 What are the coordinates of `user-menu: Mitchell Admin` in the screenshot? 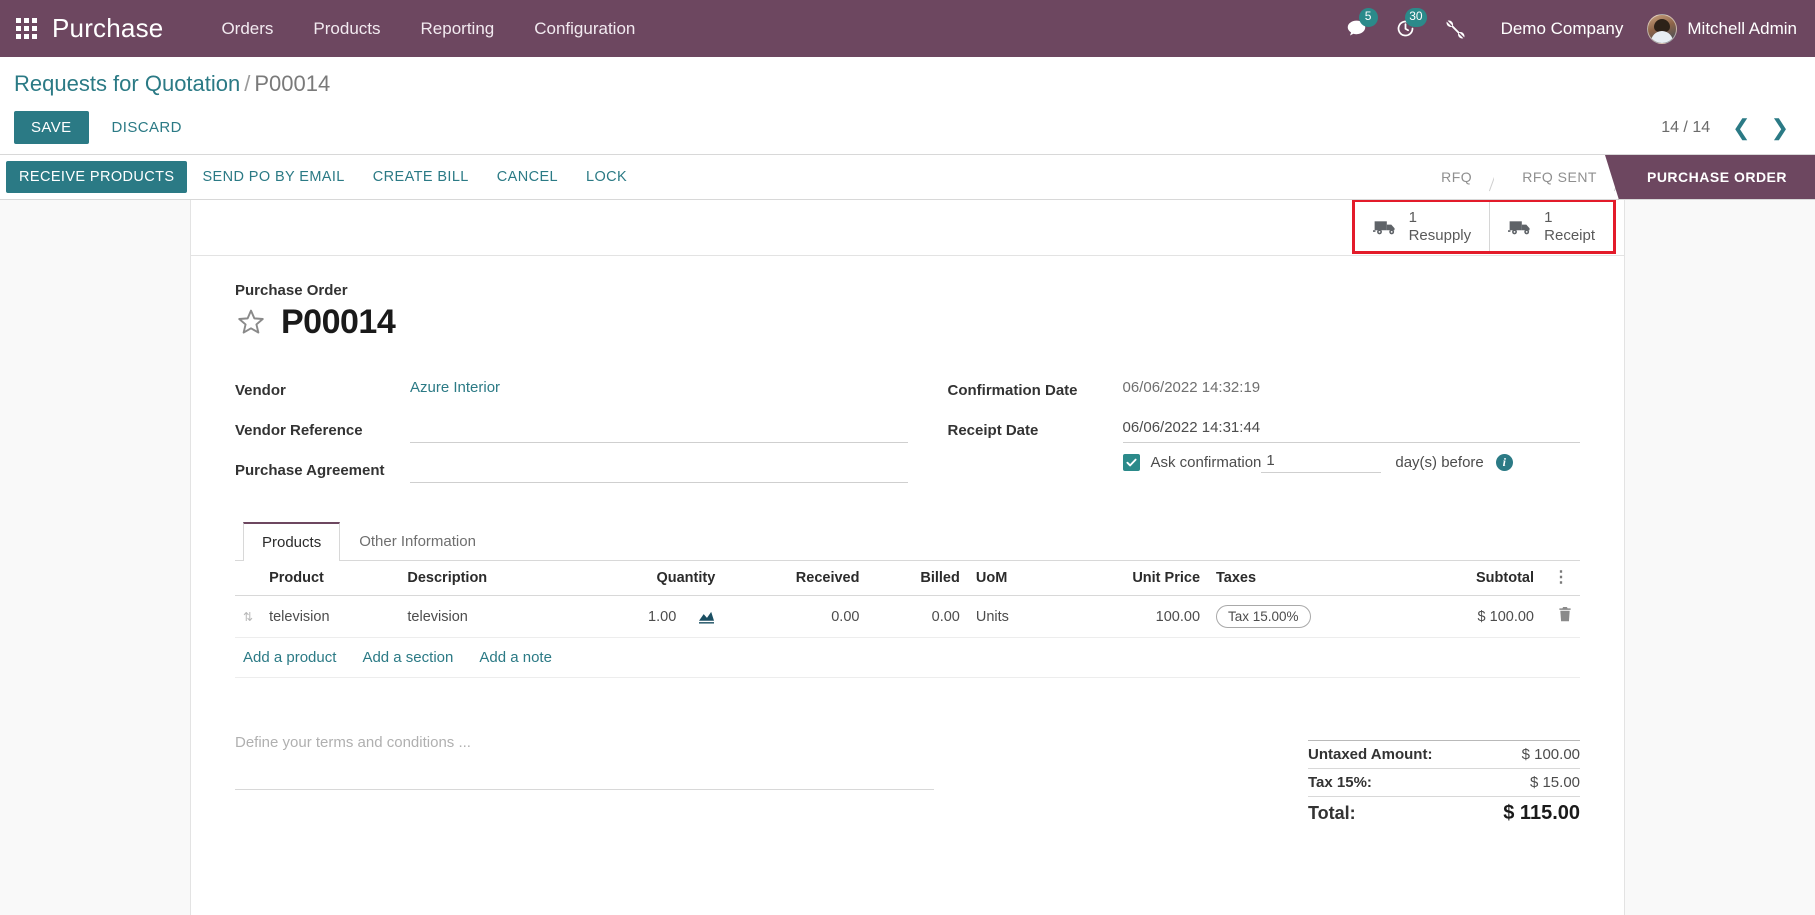 It's located at (1718, 28).